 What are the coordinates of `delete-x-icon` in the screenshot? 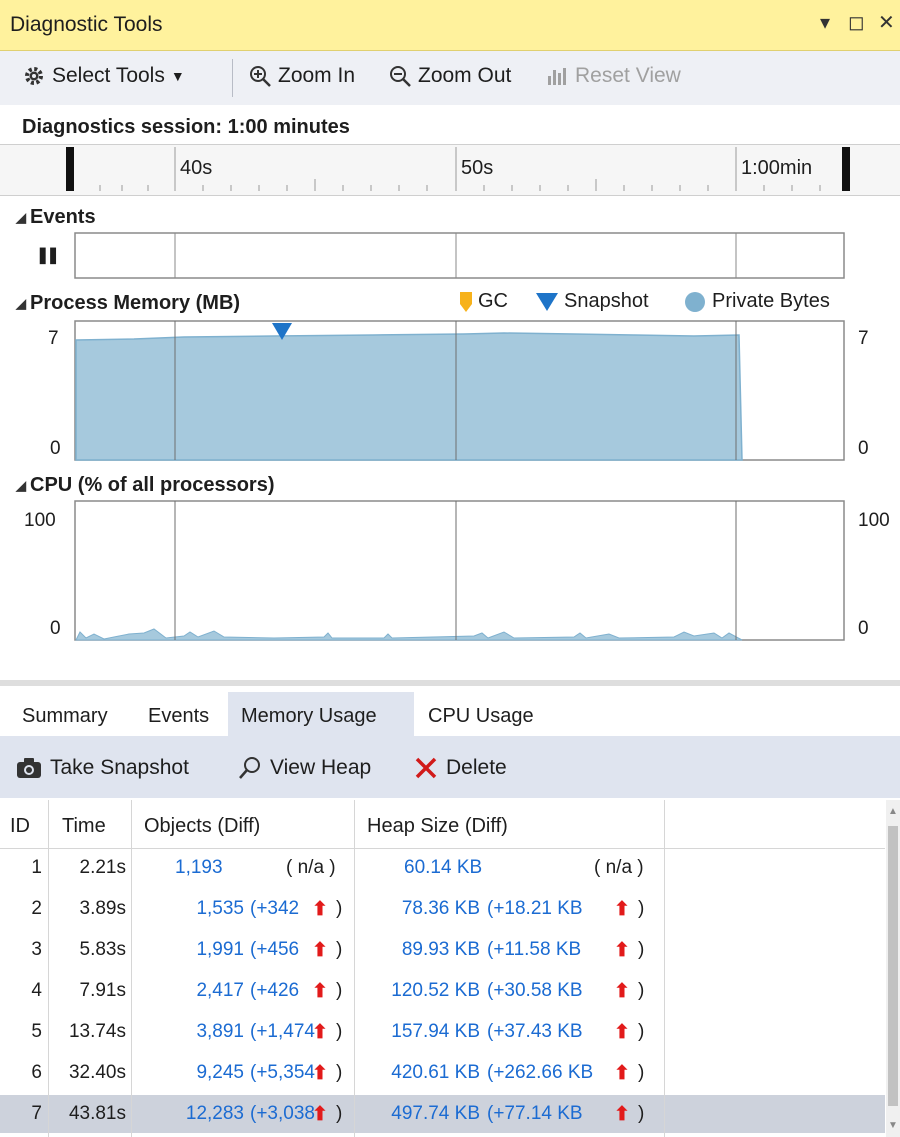 It's located at (426, 768).